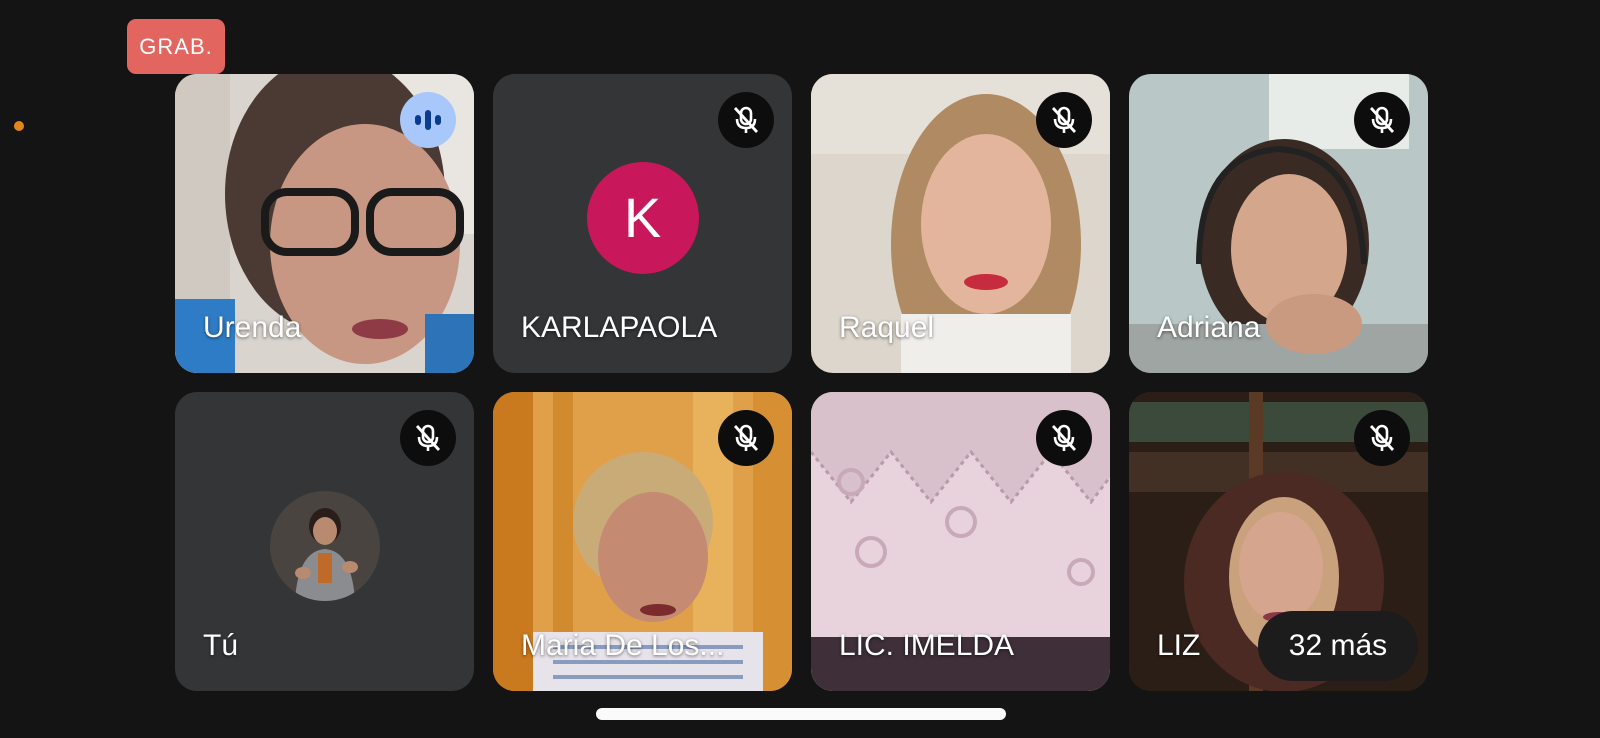 The width and height of the screenshot is (1600, 738). I want to click on participant-tile-self: Tú, so click(324, 541).